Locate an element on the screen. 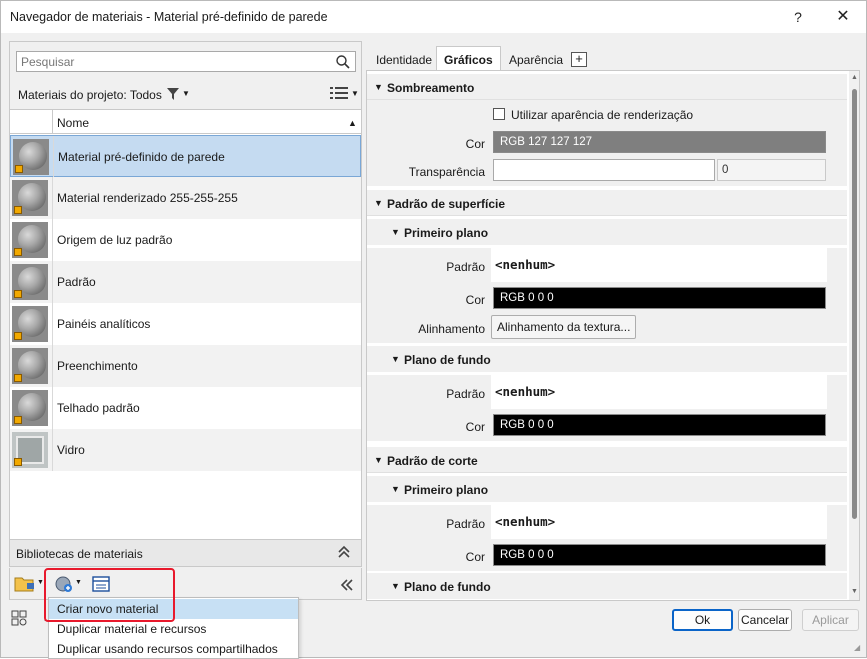 The image size is (867, 659). column-header-name: Nome is located at coordinates (73, 123).